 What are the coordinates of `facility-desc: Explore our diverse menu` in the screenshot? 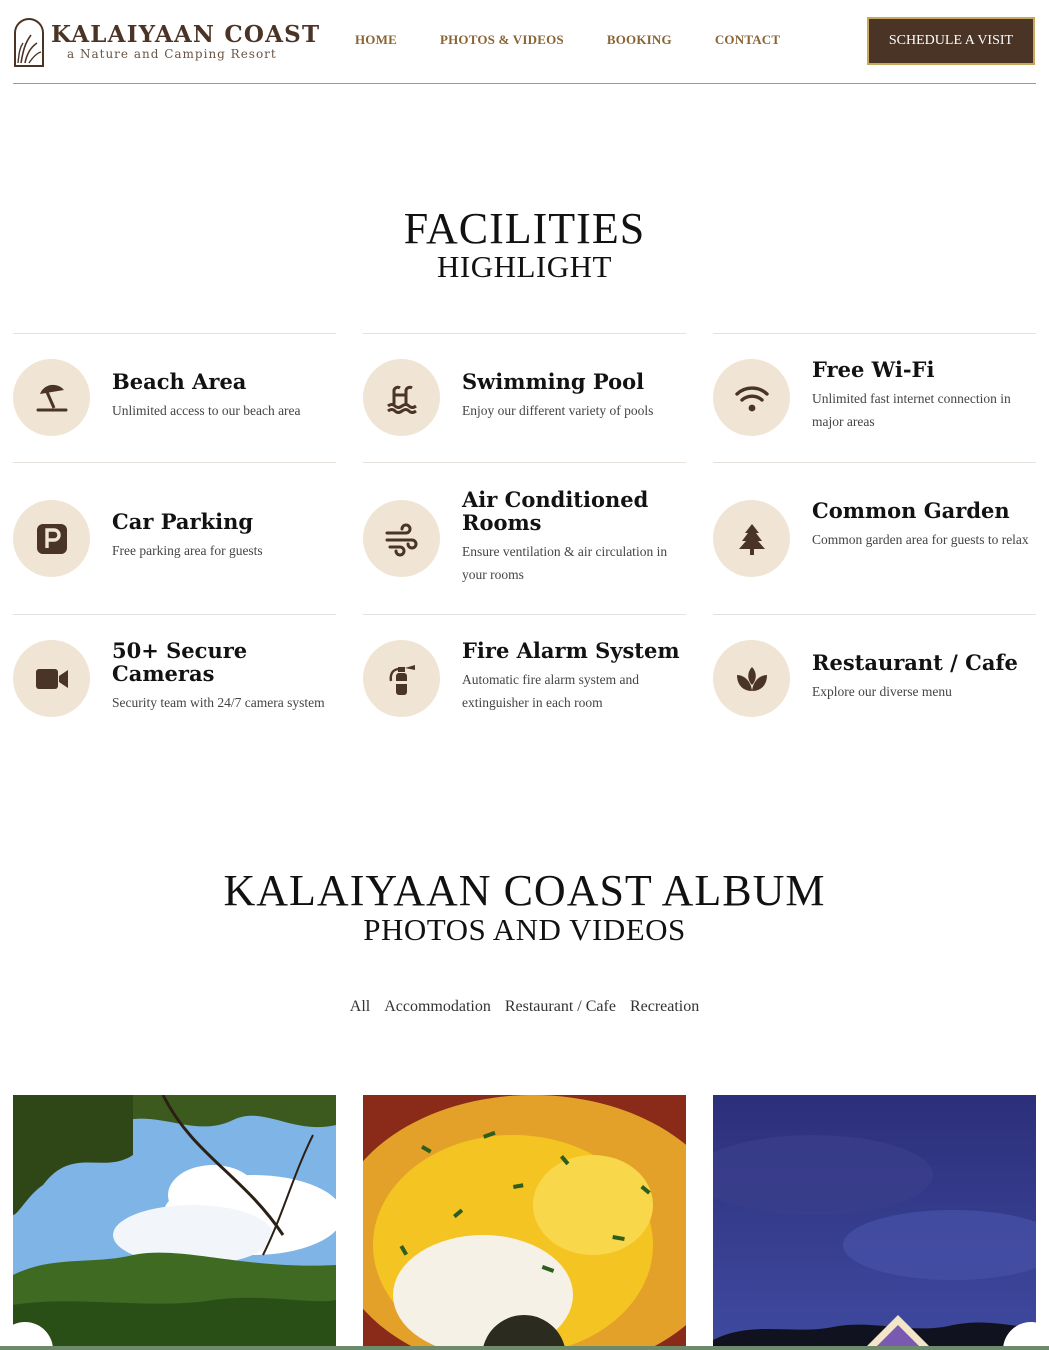 It's located at (882, 691).